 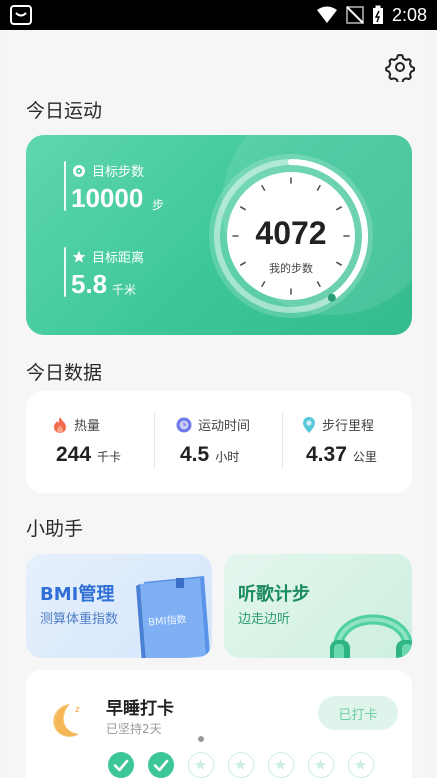 I want to click on target-steps-value: 10000, so click(x=107, y=198).